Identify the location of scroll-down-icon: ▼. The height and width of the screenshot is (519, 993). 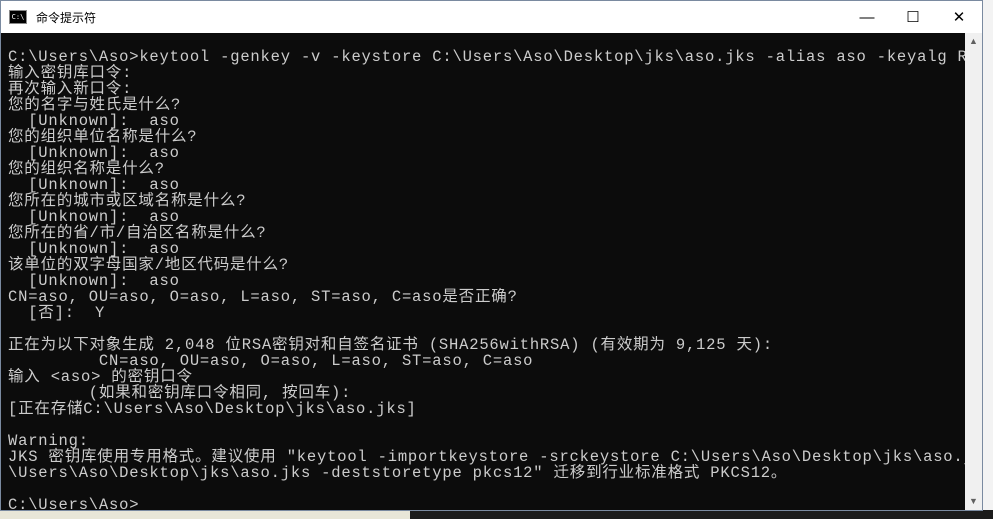
(973, 501).